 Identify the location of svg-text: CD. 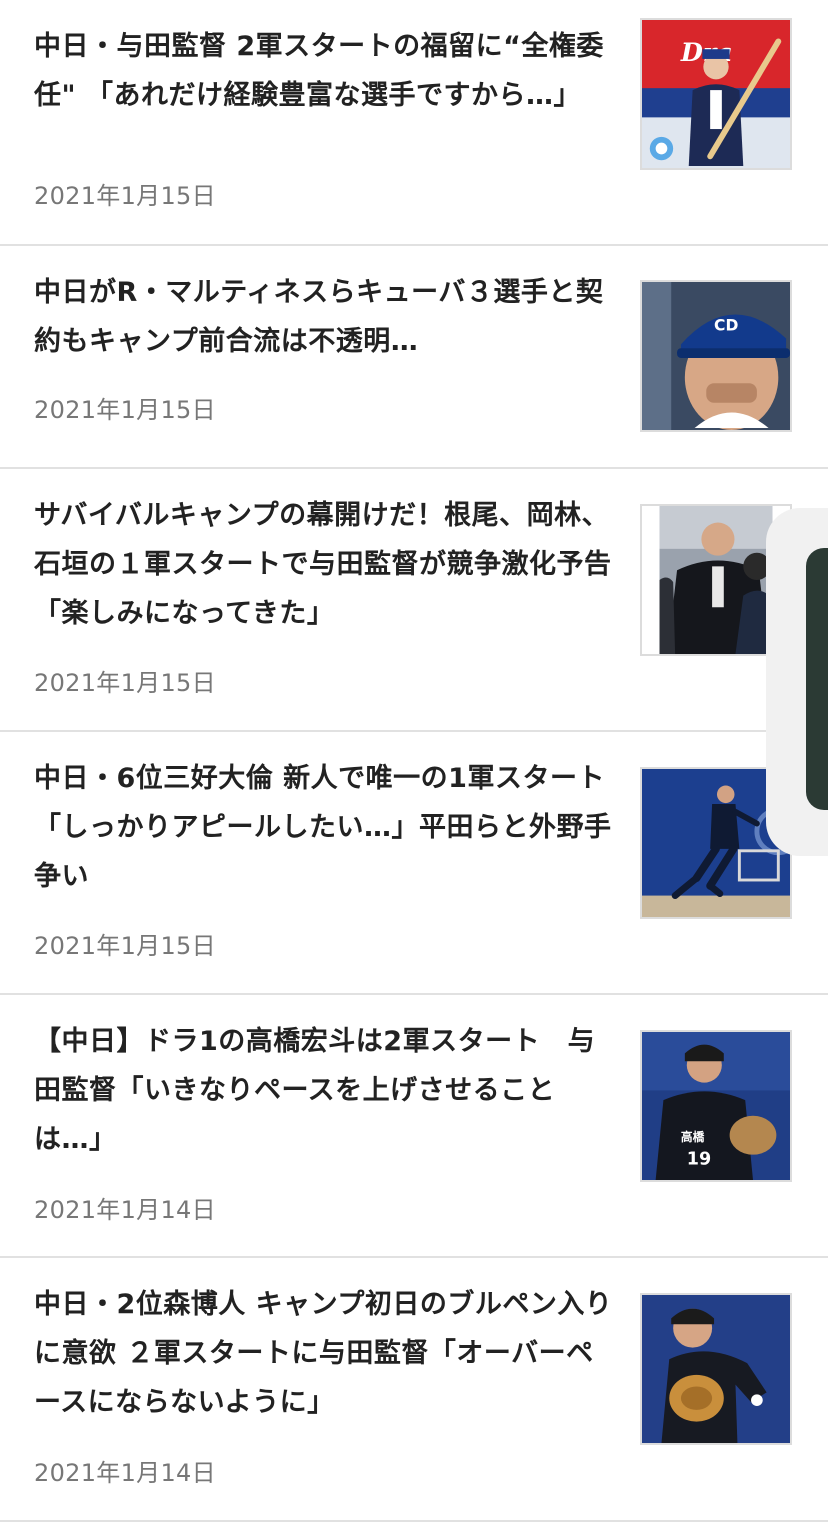
(726, 326).